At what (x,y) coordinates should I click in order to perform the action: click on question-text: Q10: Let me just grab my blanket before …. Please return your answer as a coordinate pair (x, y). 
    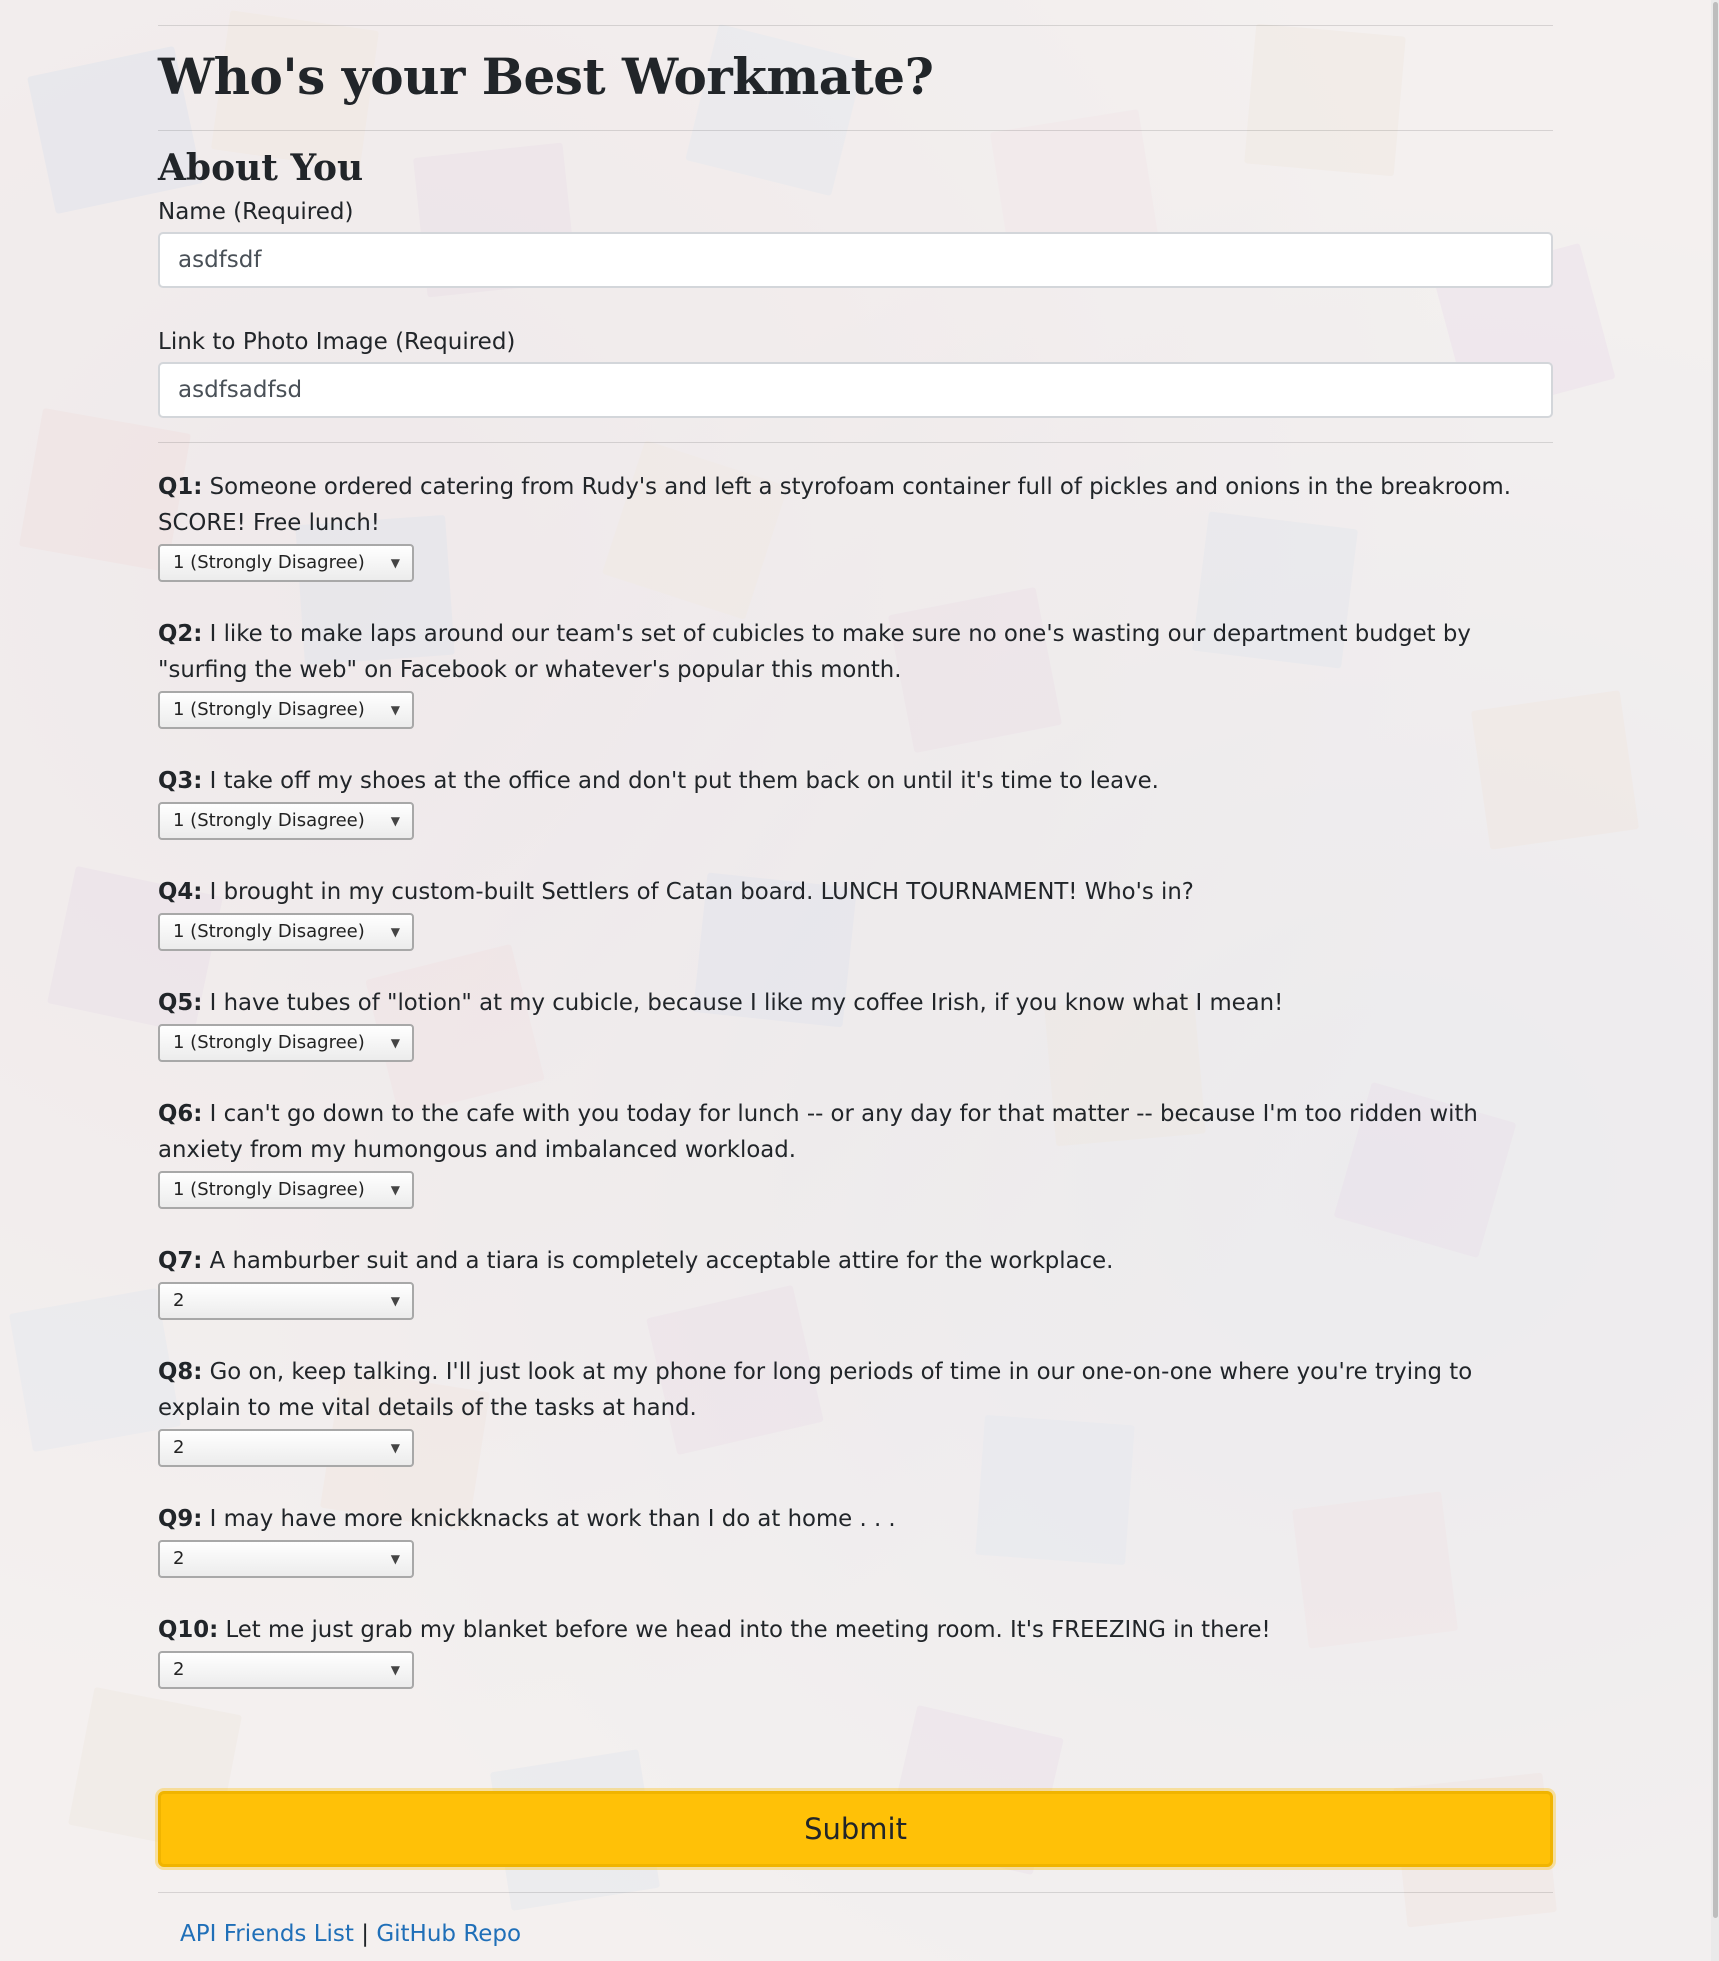
    Looking at the image, I should click on (855, 1630).